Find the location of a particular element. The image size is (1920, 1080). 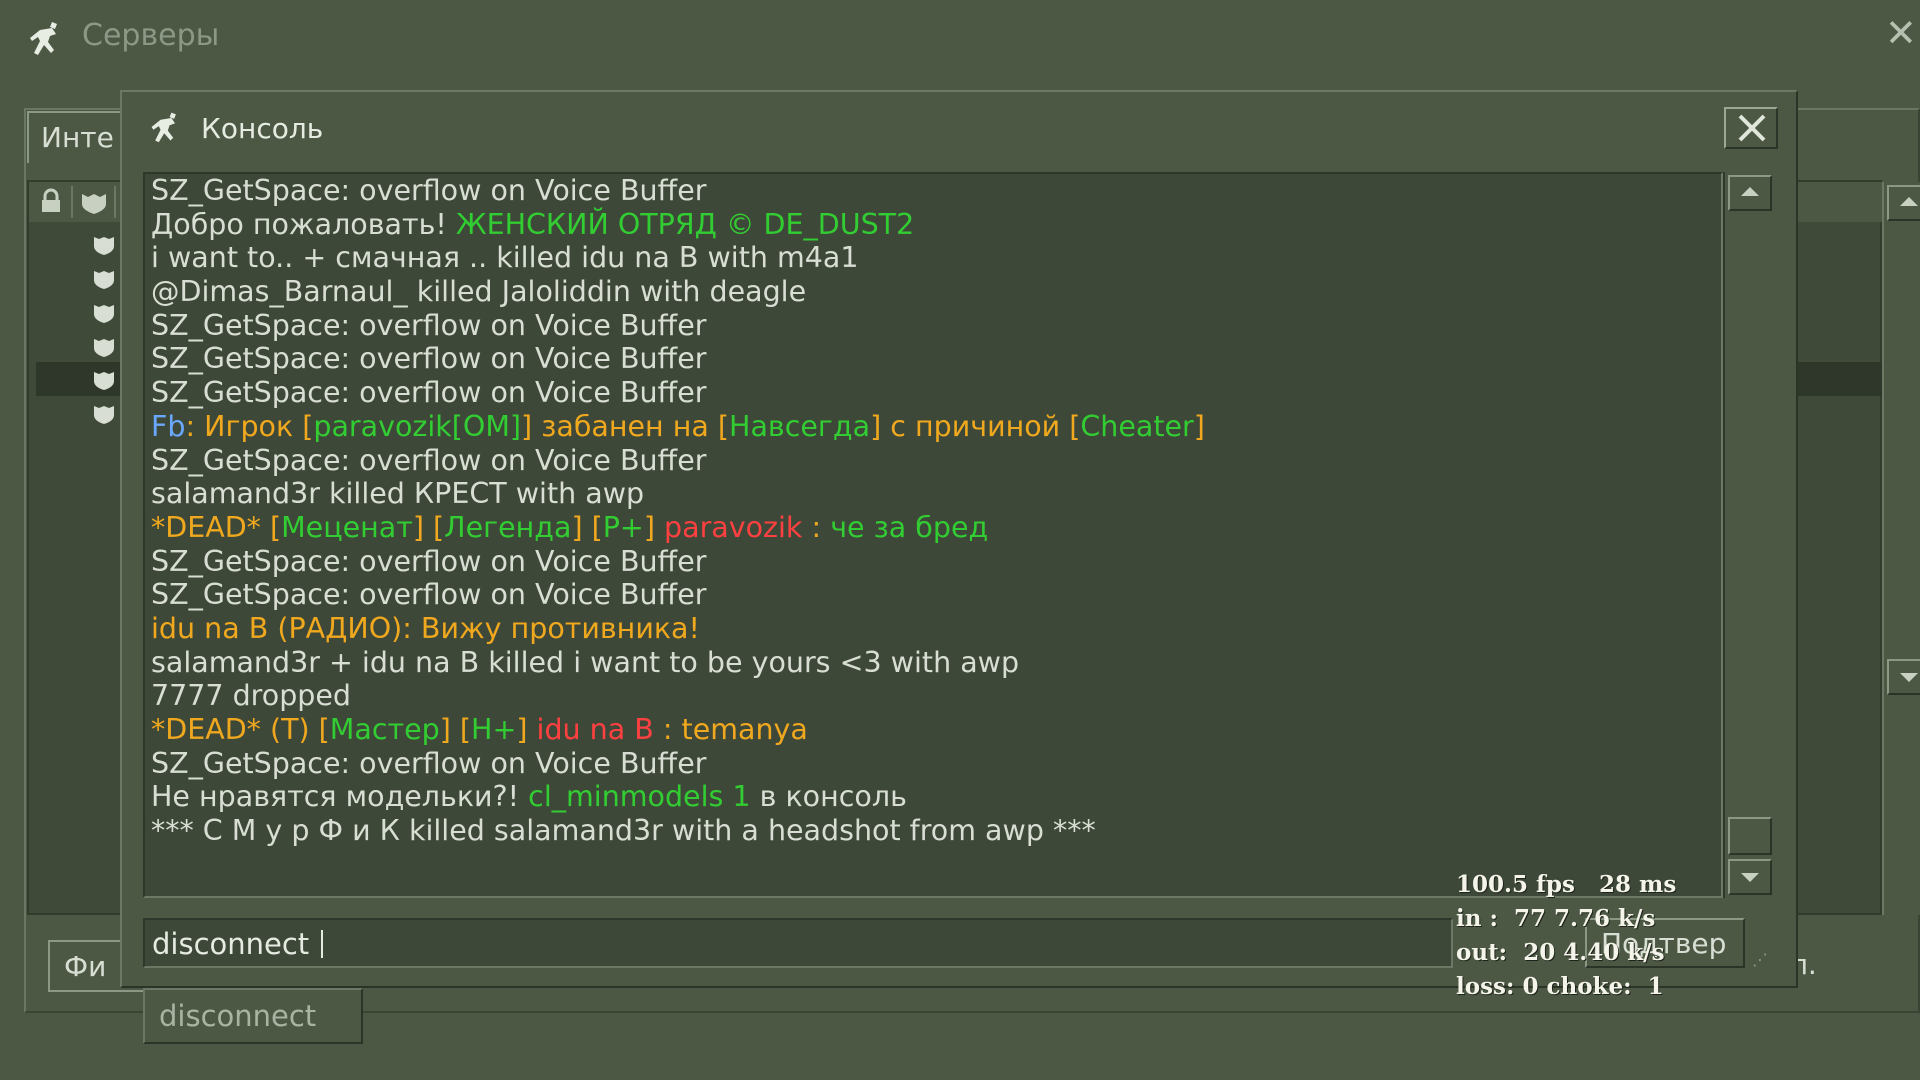

console-text-segment: ] забанен на [ is located at coordinates (625, 426).